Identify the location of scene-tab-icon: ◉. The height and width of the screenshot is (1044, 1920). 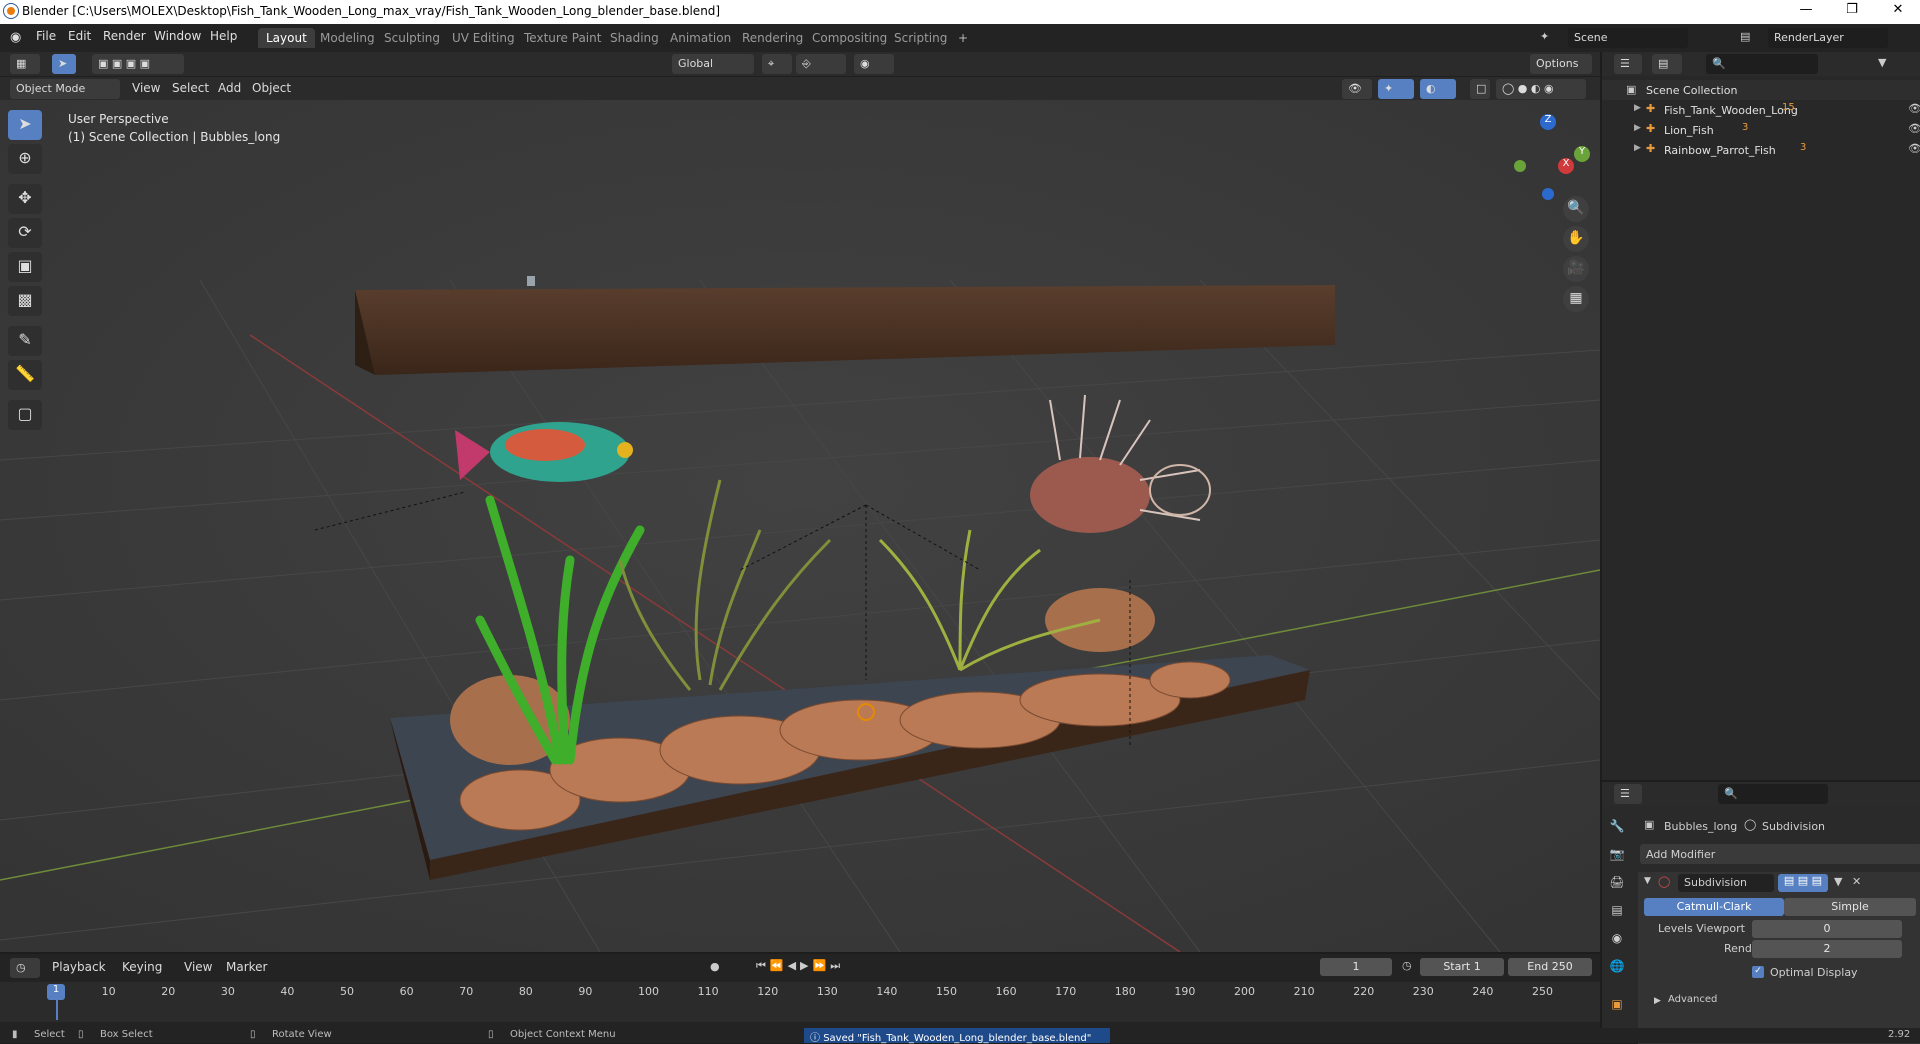
(1617, 939).